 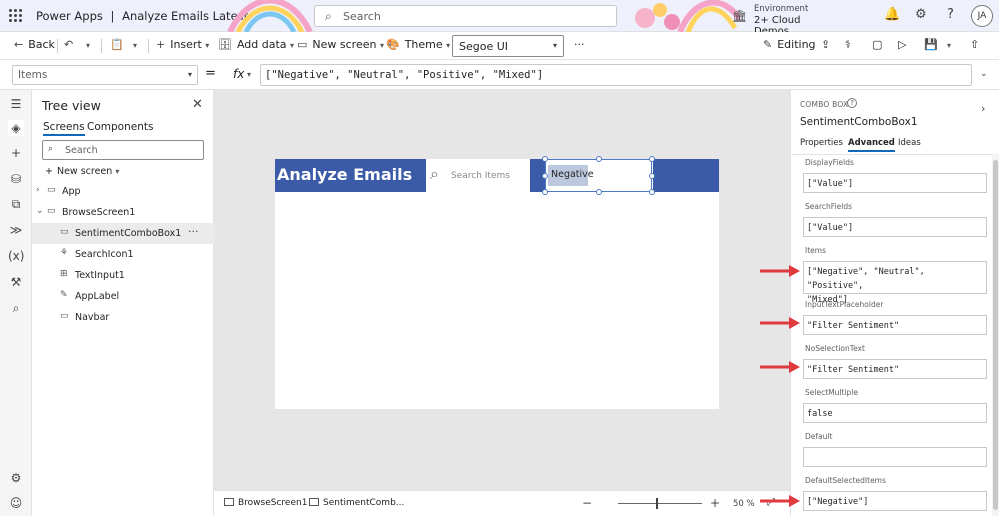 I want to click on selectmultiple-field: false, so click(x=895, y=413).